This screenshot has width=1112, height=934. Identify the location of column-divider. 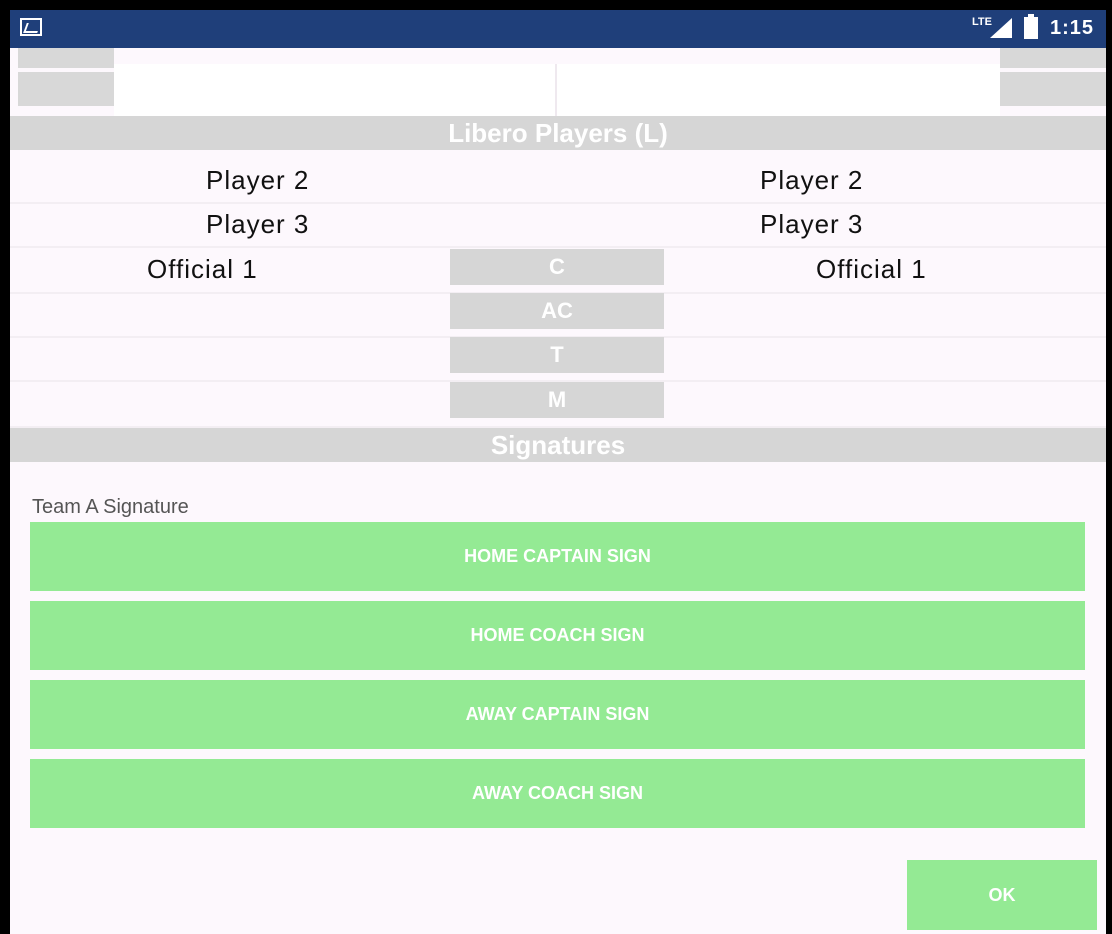
(556, 90).